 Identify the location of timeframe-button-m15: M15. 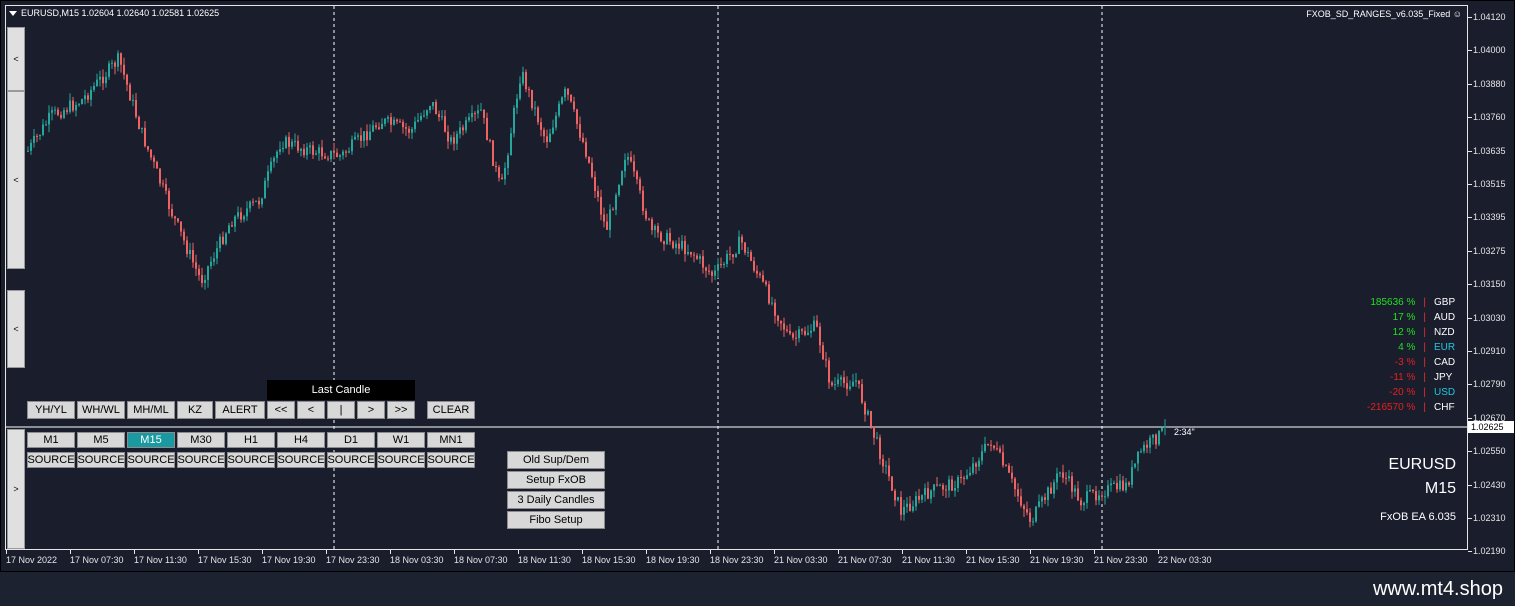
(151, 440).